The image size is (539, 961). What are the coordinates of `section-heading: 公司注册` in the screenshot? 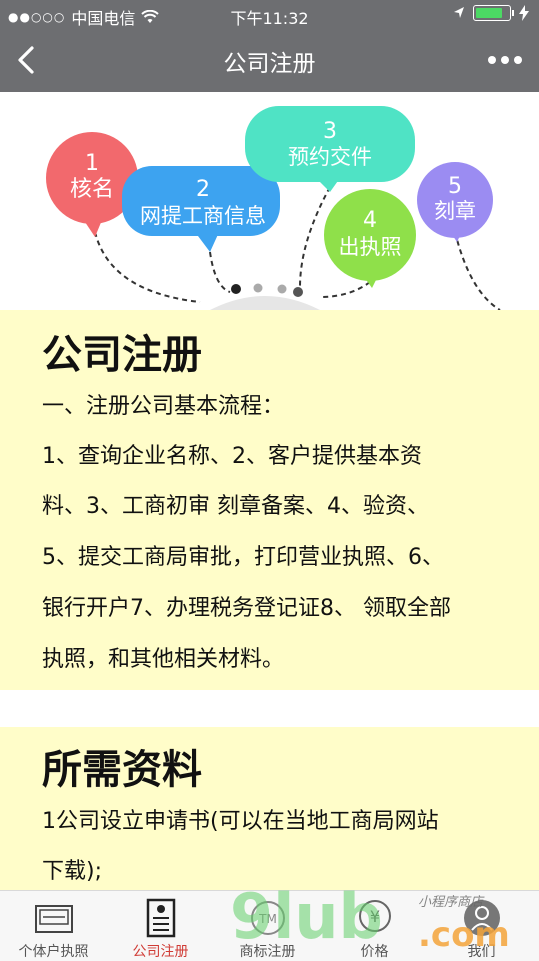 It's located at (122, 355).